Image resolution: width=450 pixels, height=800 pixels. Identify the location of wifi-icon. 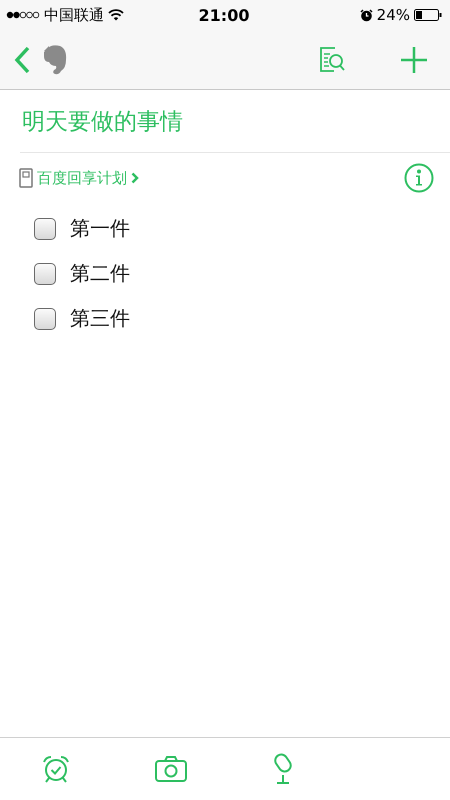
(116, 15).